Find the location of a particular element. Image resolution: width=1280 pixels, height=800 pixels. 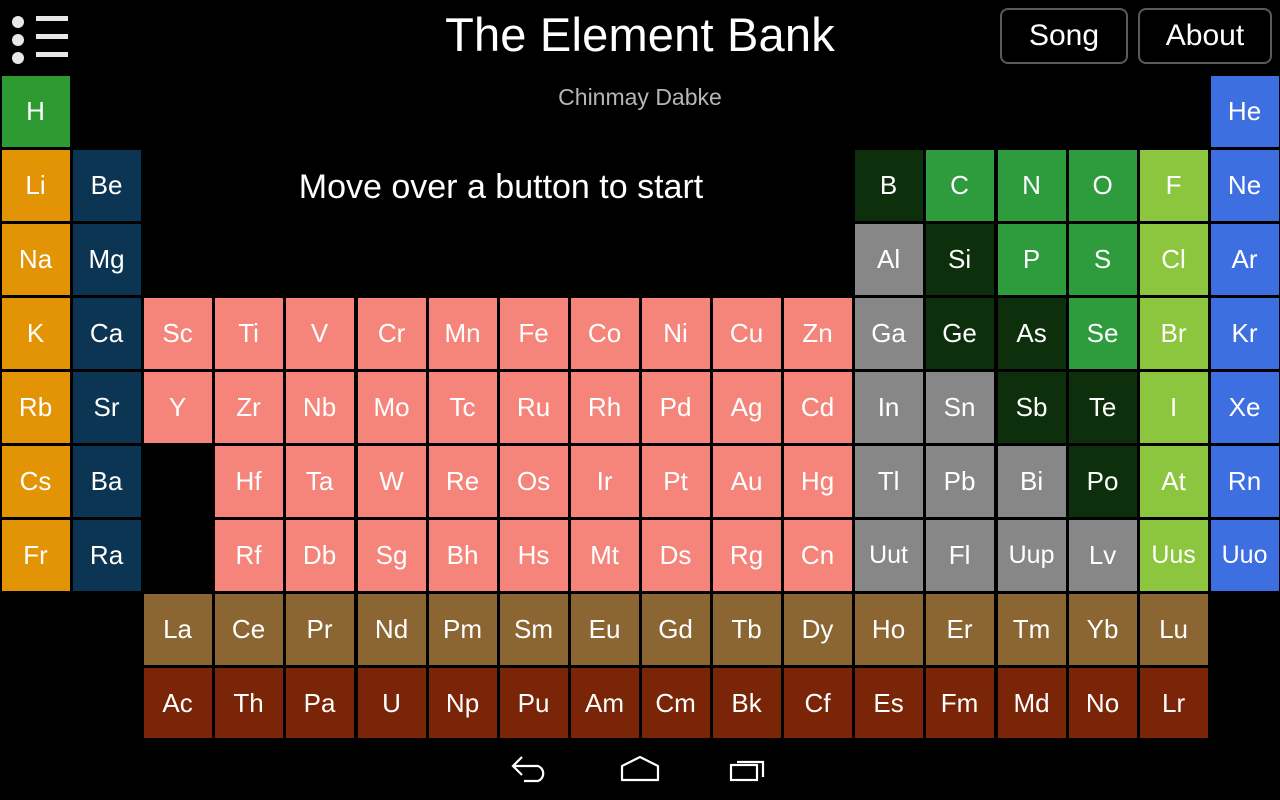

element-cell-in: In is located at coordinates (888, 407).